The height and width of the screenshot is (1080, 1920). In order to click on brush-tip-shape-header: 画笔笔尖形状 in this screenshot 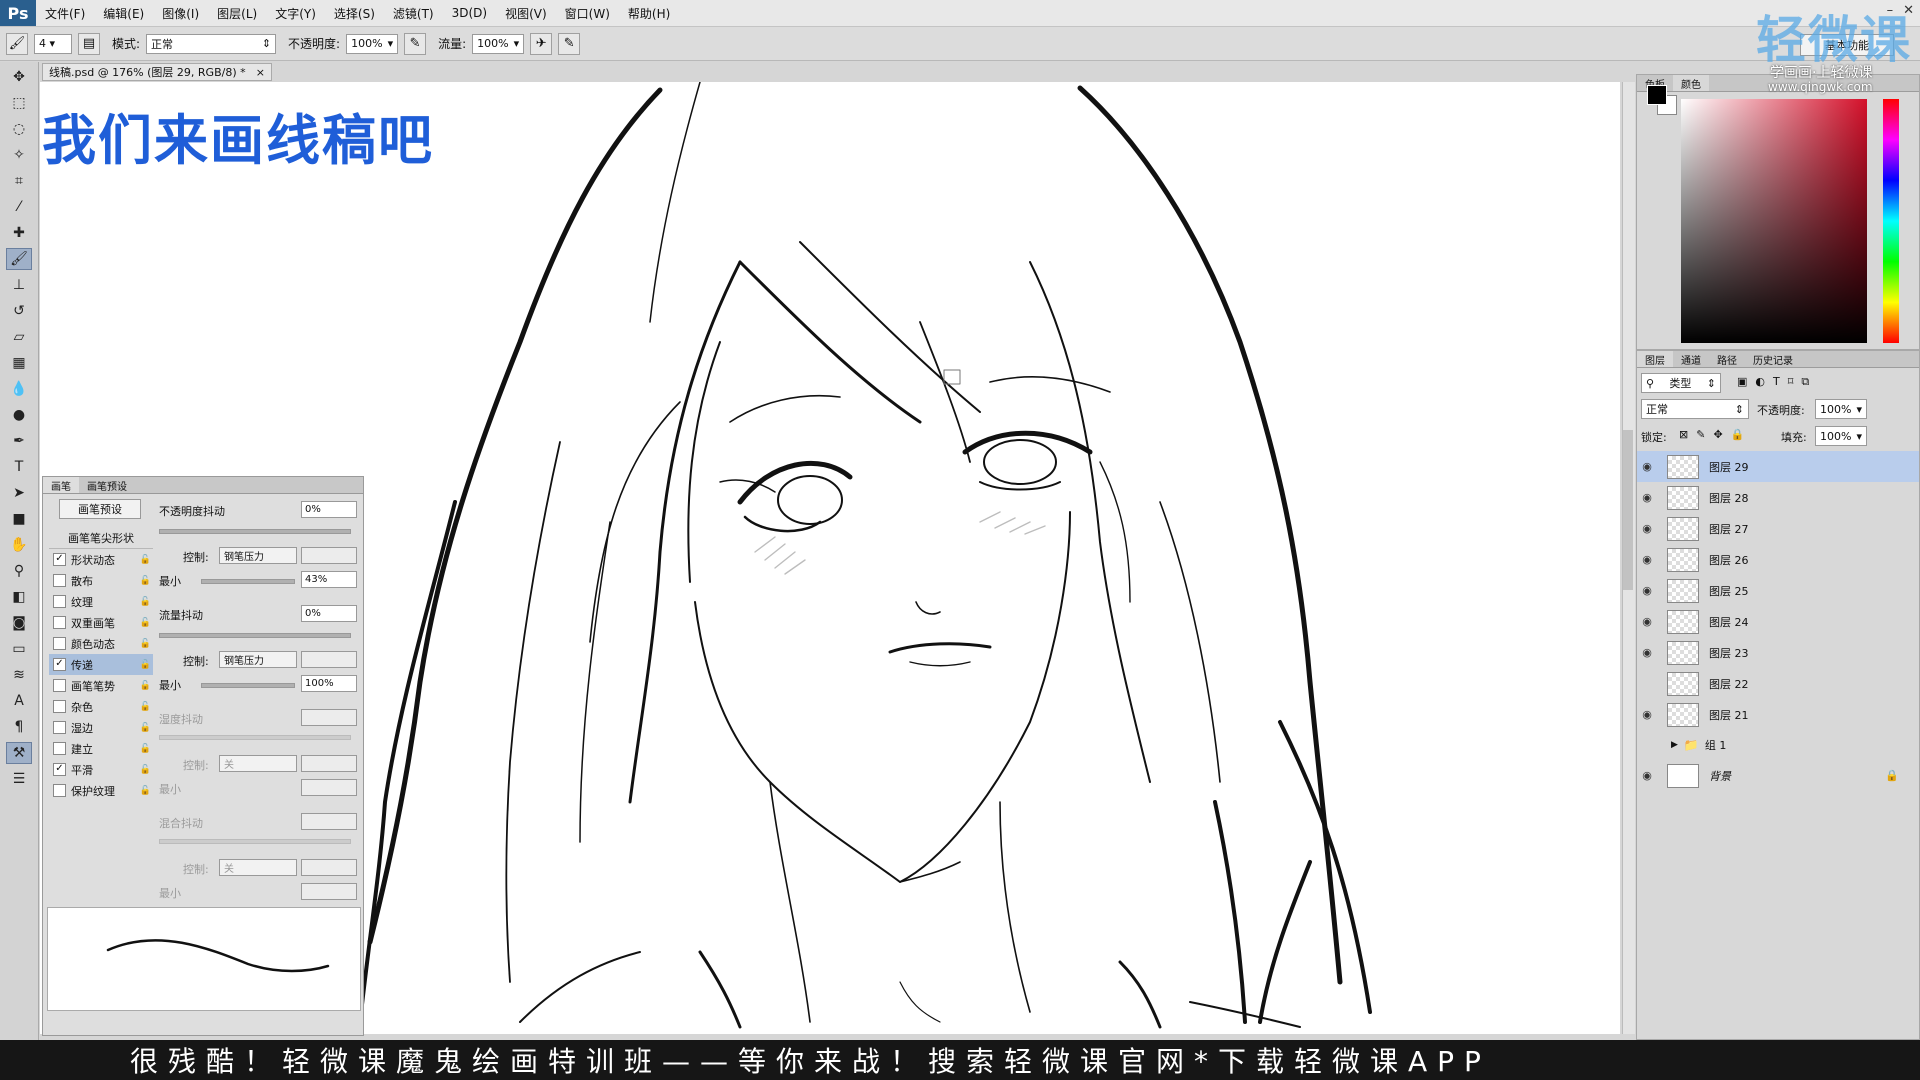, I will do `click(101, 538)`.